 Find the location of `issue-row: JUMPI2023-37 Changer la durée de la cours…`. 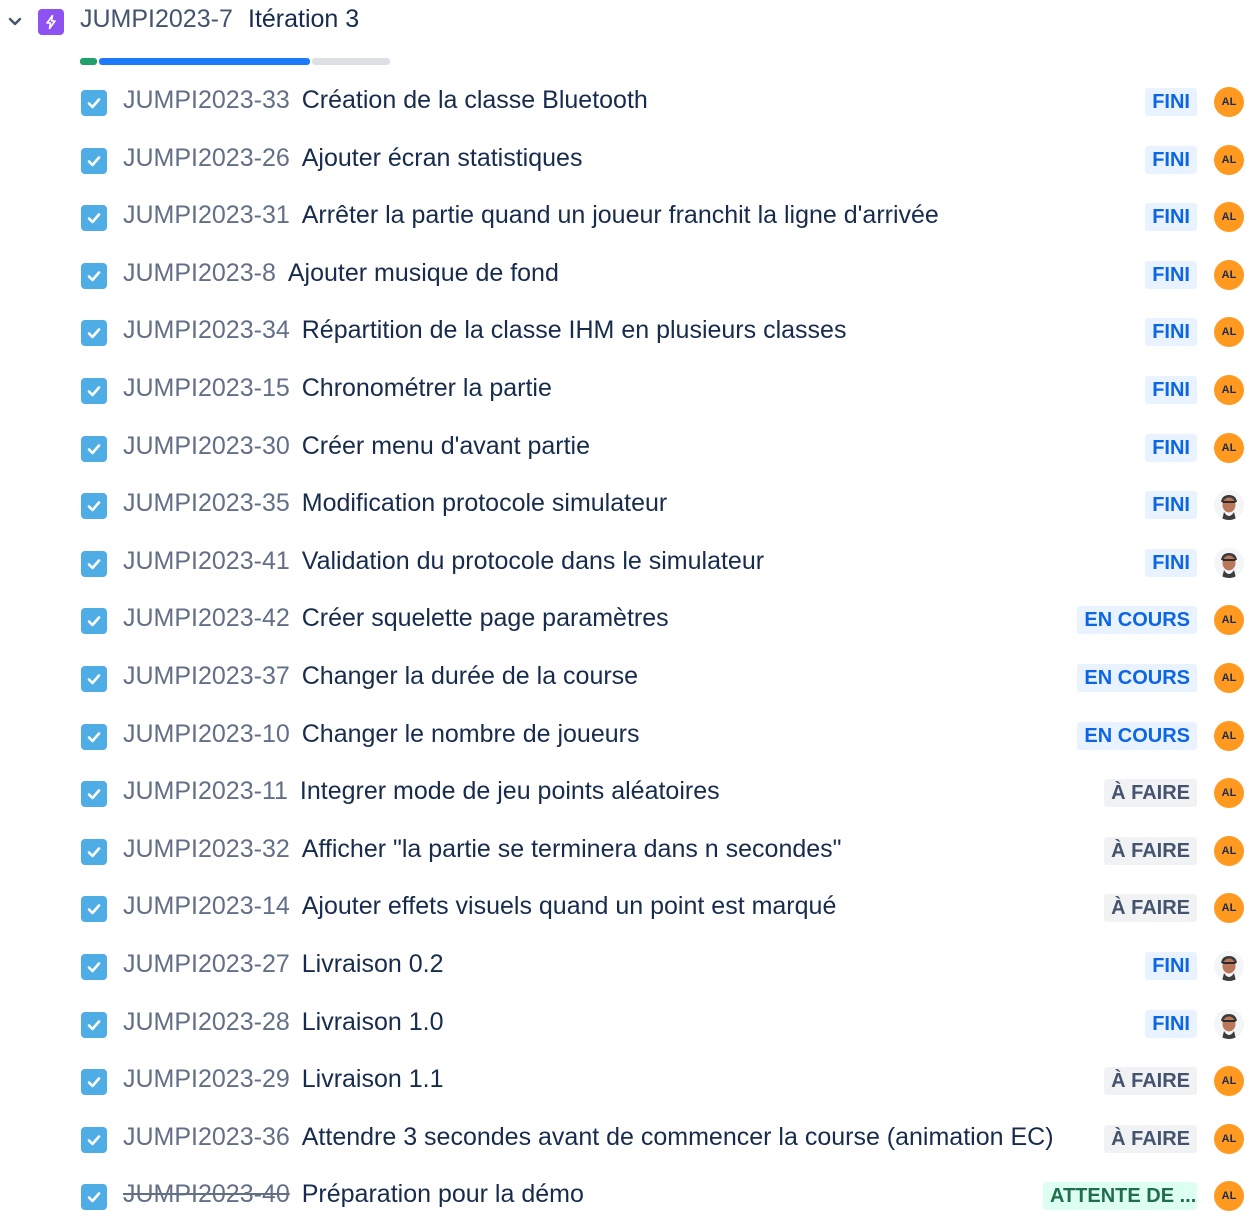

issue-row: JUMPI2023-37 Changer la durée de la cours… is located at coordinates (629, 678).